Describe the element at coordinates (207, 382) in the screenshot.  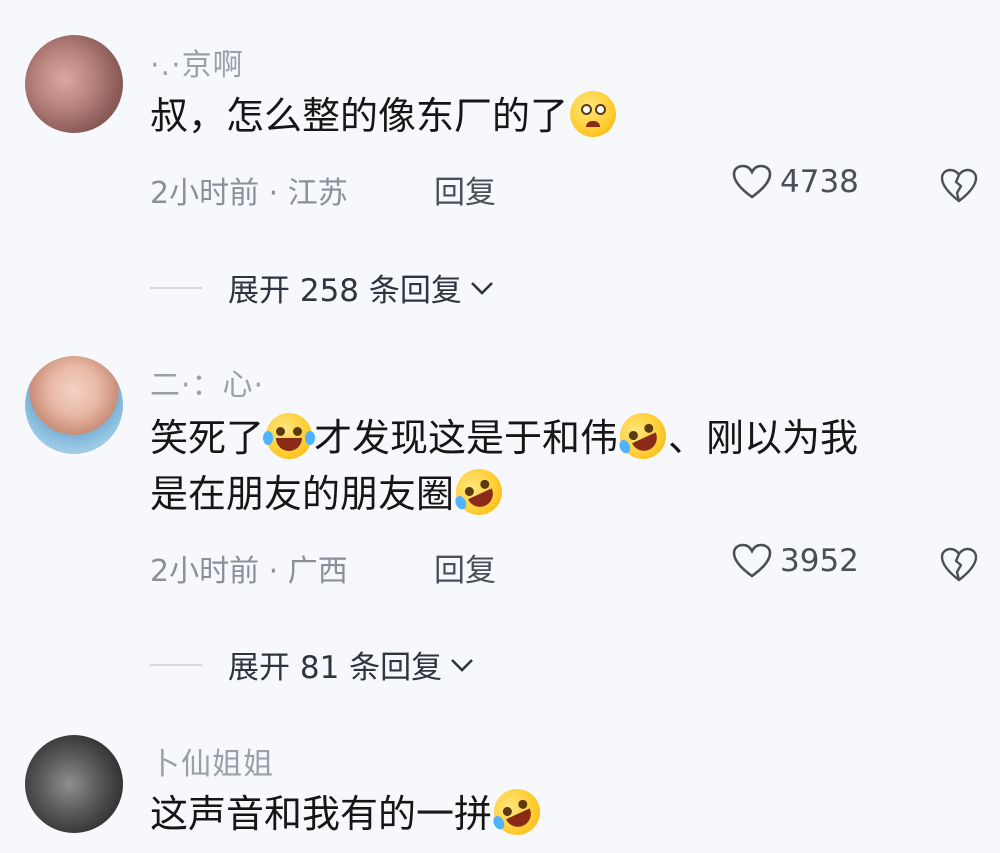
I see `username: 二·：心·` at that location.